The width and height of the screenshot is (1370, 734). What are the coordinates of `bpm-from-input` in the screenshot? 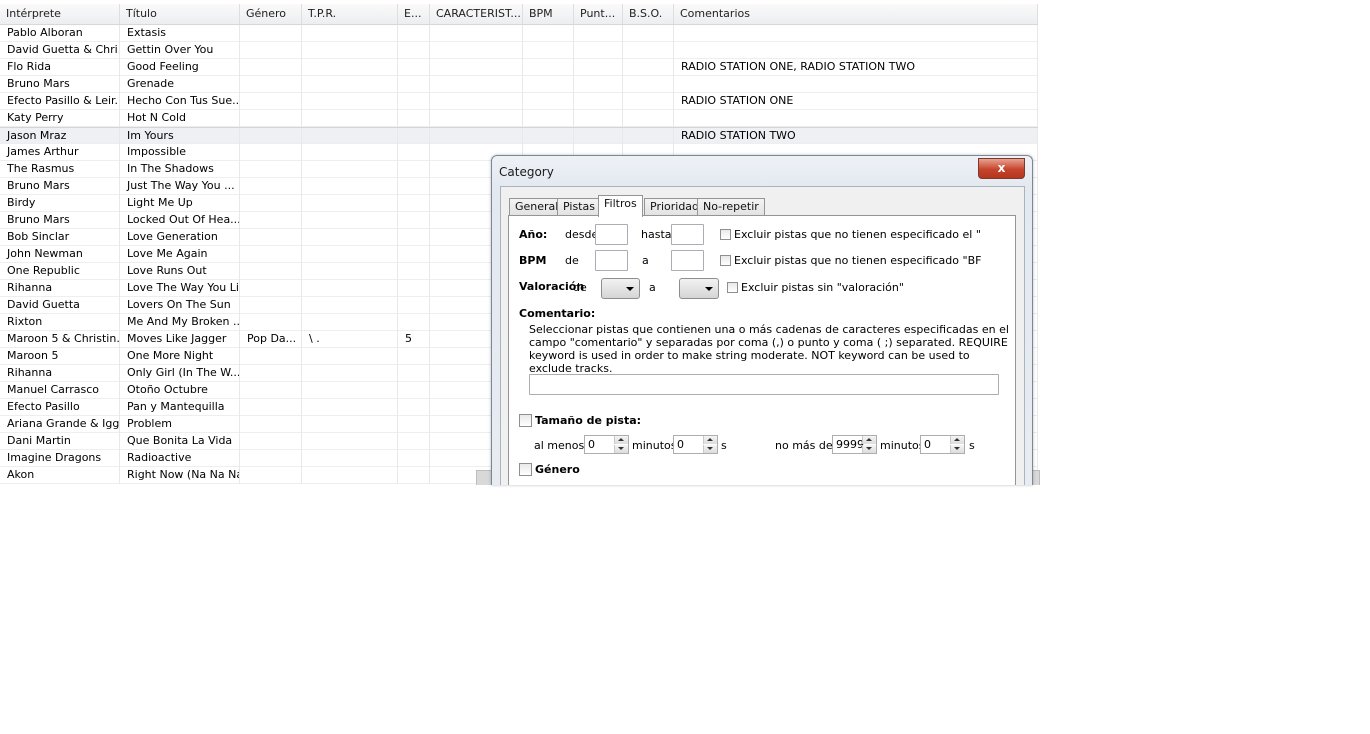 It's located at (611, 260).